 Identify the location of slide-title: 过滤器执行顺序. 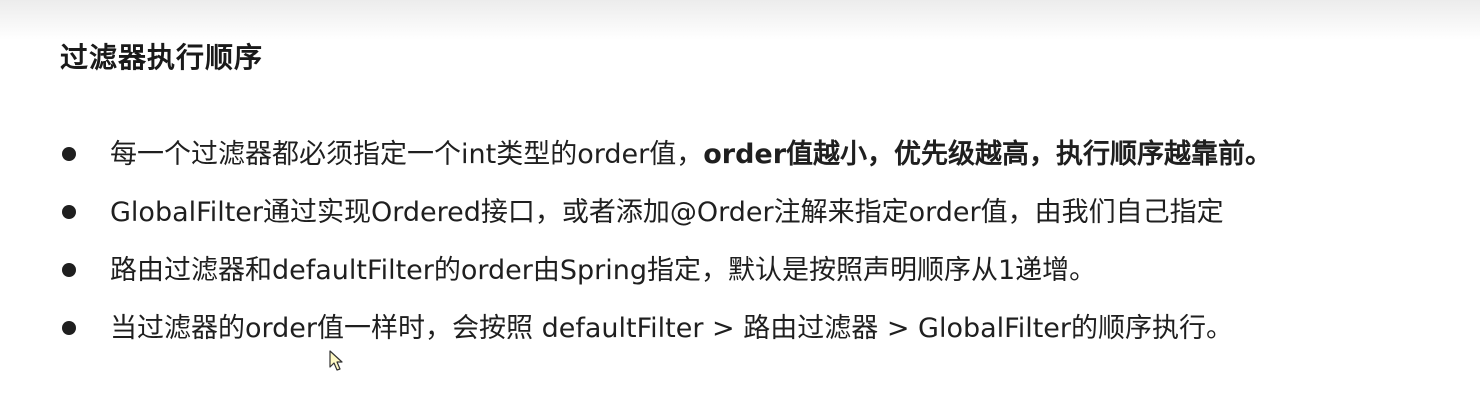
(162, 57).